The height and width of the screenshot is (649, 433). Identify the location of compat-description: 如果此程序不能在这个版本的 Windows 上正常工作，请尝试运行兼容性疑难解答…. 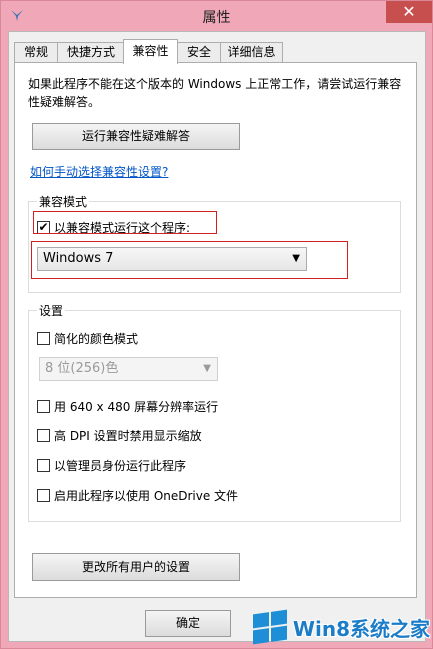
(215, 93).